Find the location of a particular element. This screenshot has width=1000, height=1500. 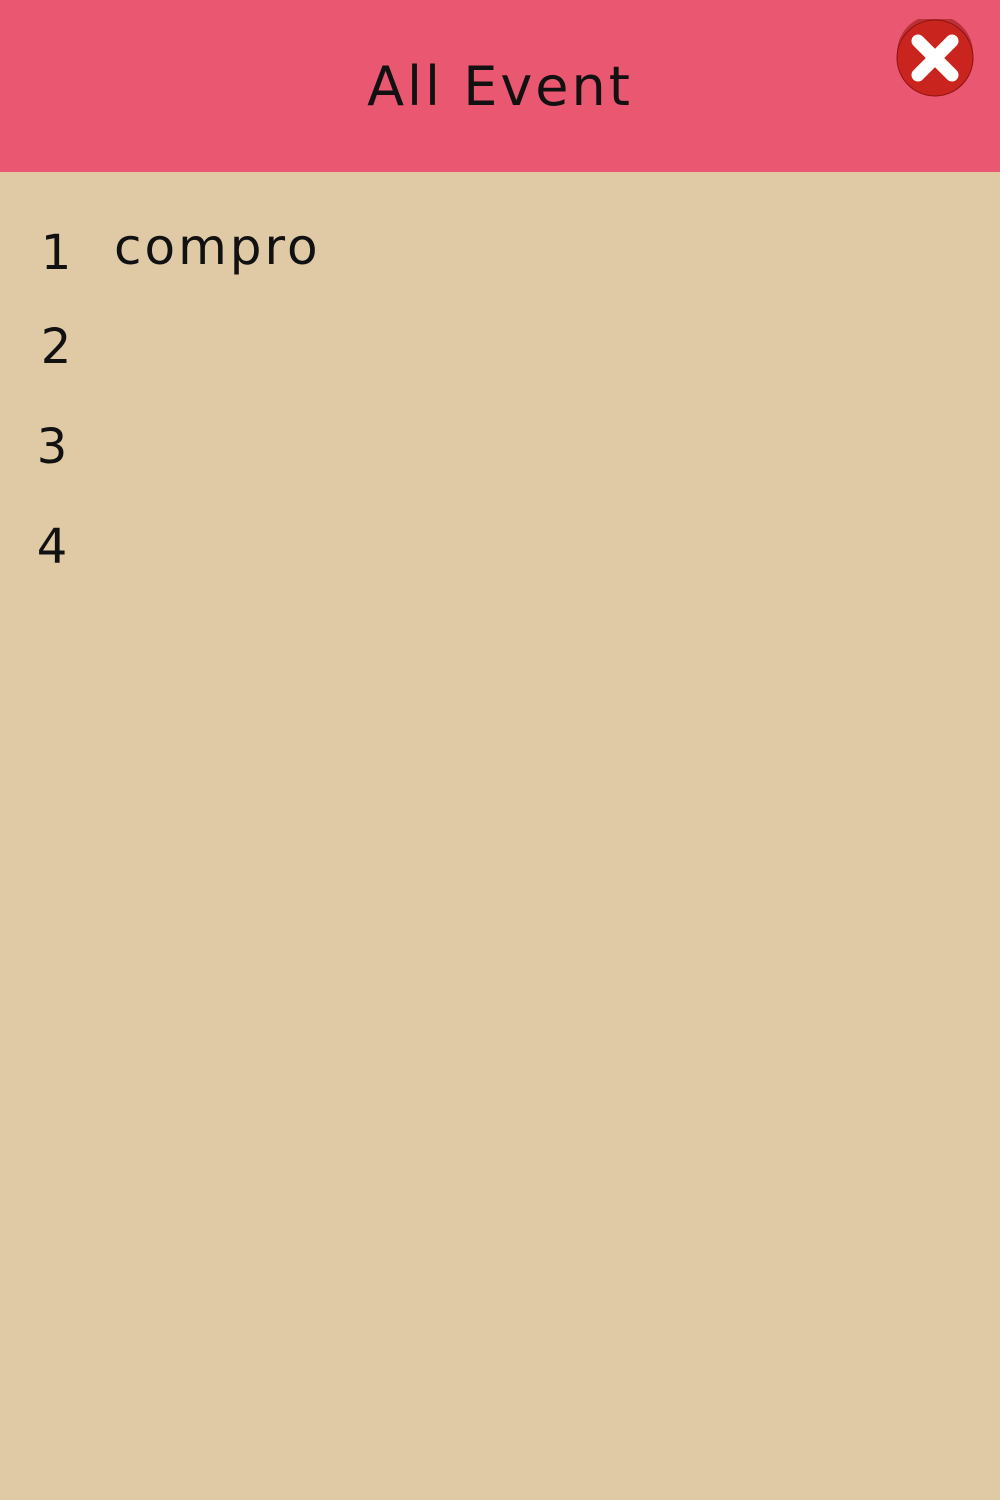

close-icon is located at coordinates (935, 58).